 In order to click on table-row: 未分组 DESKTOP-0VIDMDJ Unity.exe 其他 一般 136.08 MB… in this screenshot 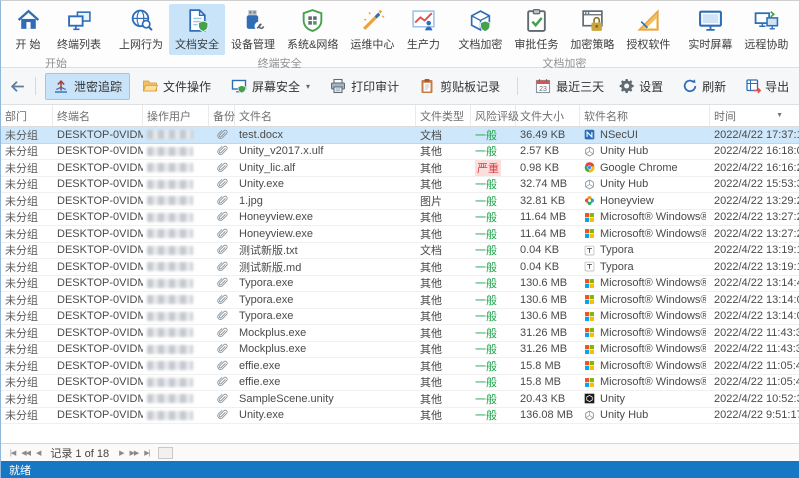, I will do `click(400, 415)`.